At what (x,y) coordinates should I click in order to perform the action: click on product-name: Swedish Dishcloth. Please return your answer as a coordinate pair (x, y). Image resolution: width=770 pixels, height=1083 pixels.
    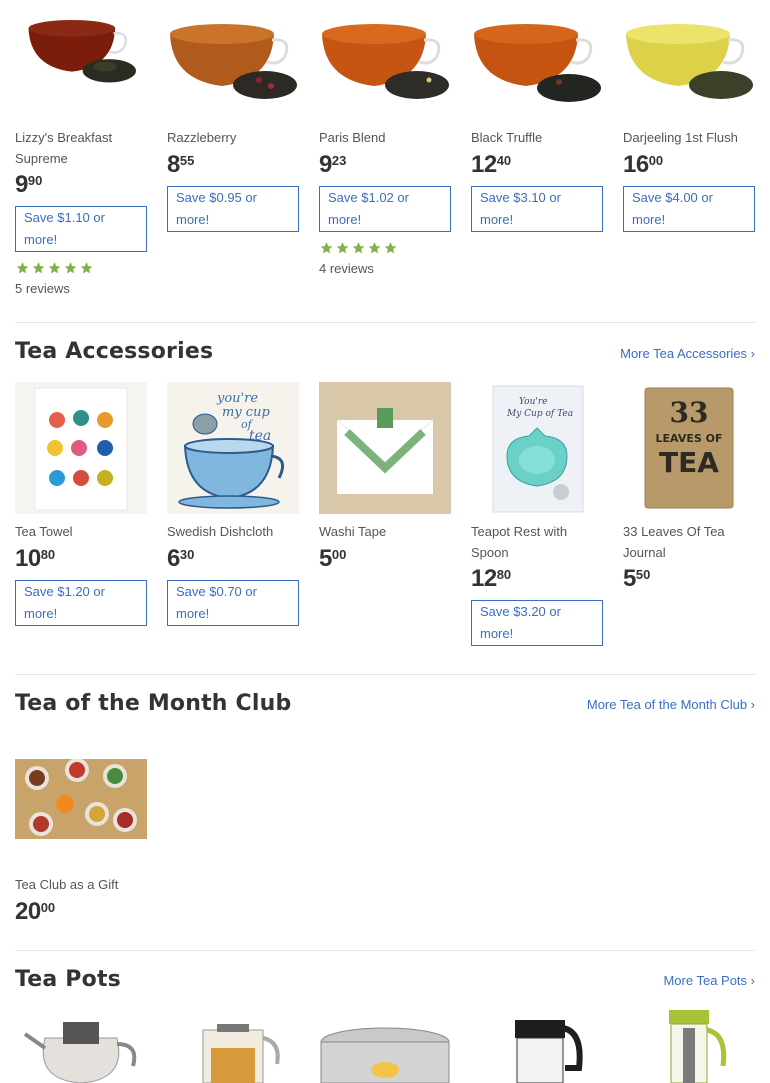
    Looking at the image, I should click on (233, 532).